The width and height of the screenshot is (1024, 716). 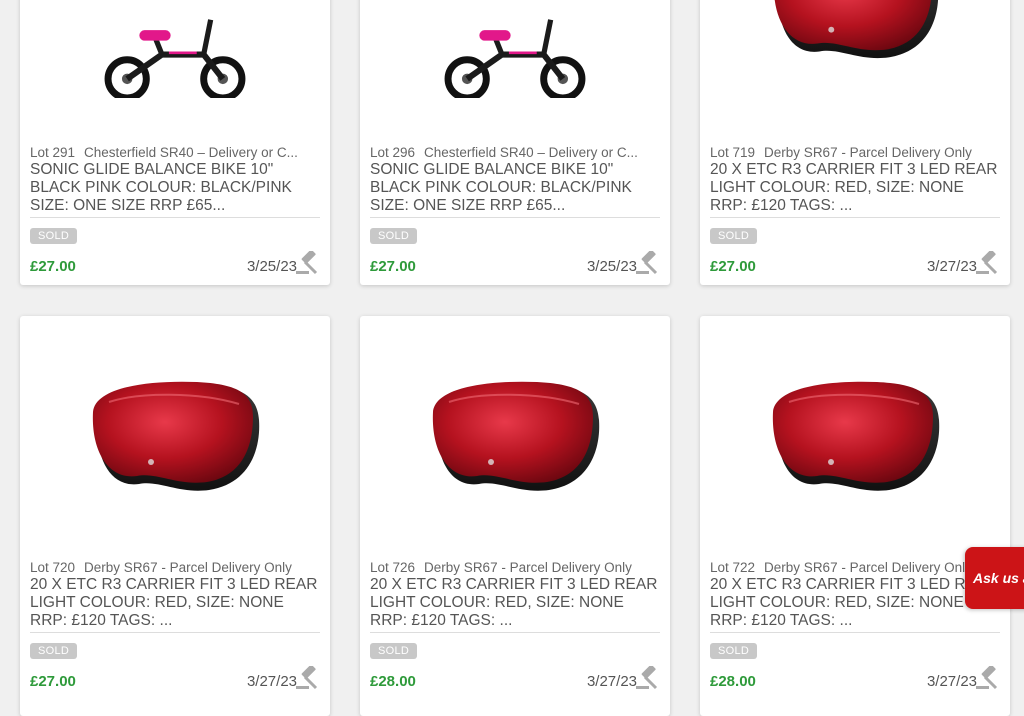 I want to click on lot-number: Lot 720, so click(x=53, y=567).